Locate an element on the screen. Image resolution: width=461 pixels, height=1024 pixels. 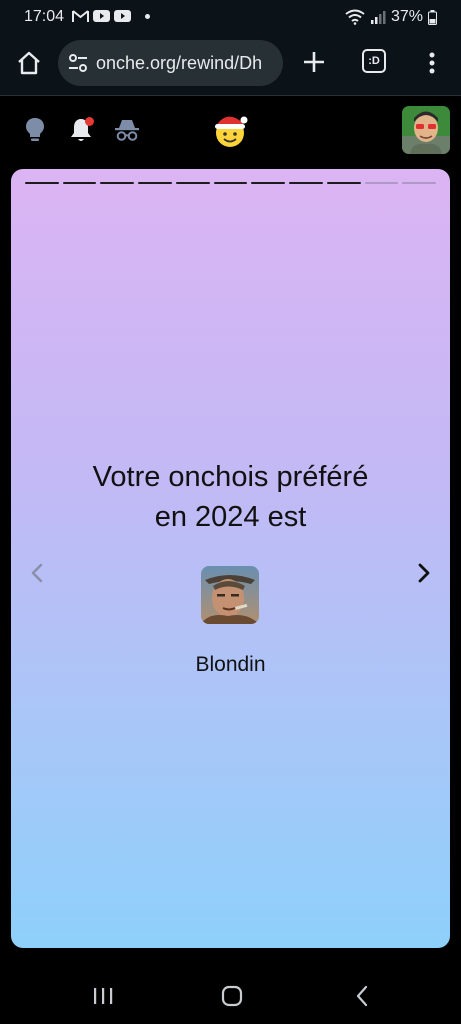
incognito-icon is located at coordinates (127, 130).